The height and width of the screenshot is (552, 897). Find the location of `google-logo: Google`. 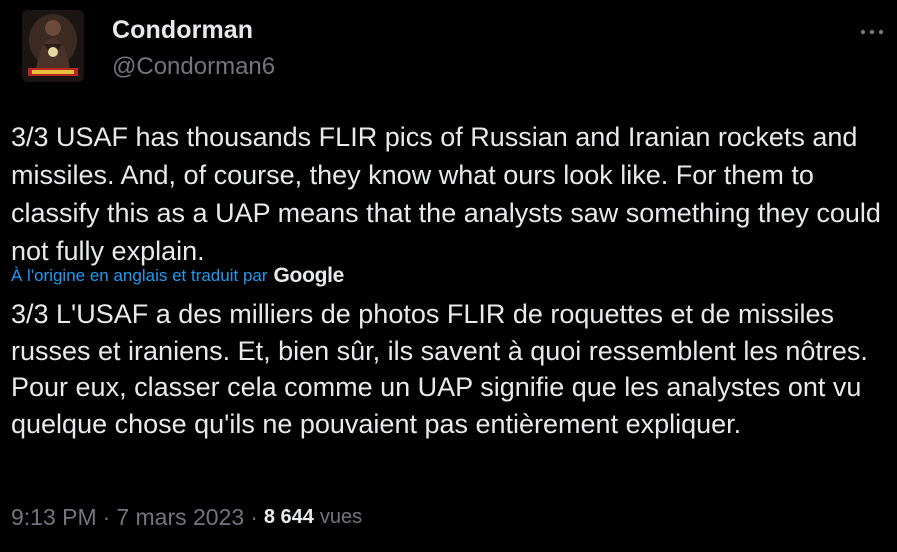

google-logo: Google is located at coordinates (309, 275).